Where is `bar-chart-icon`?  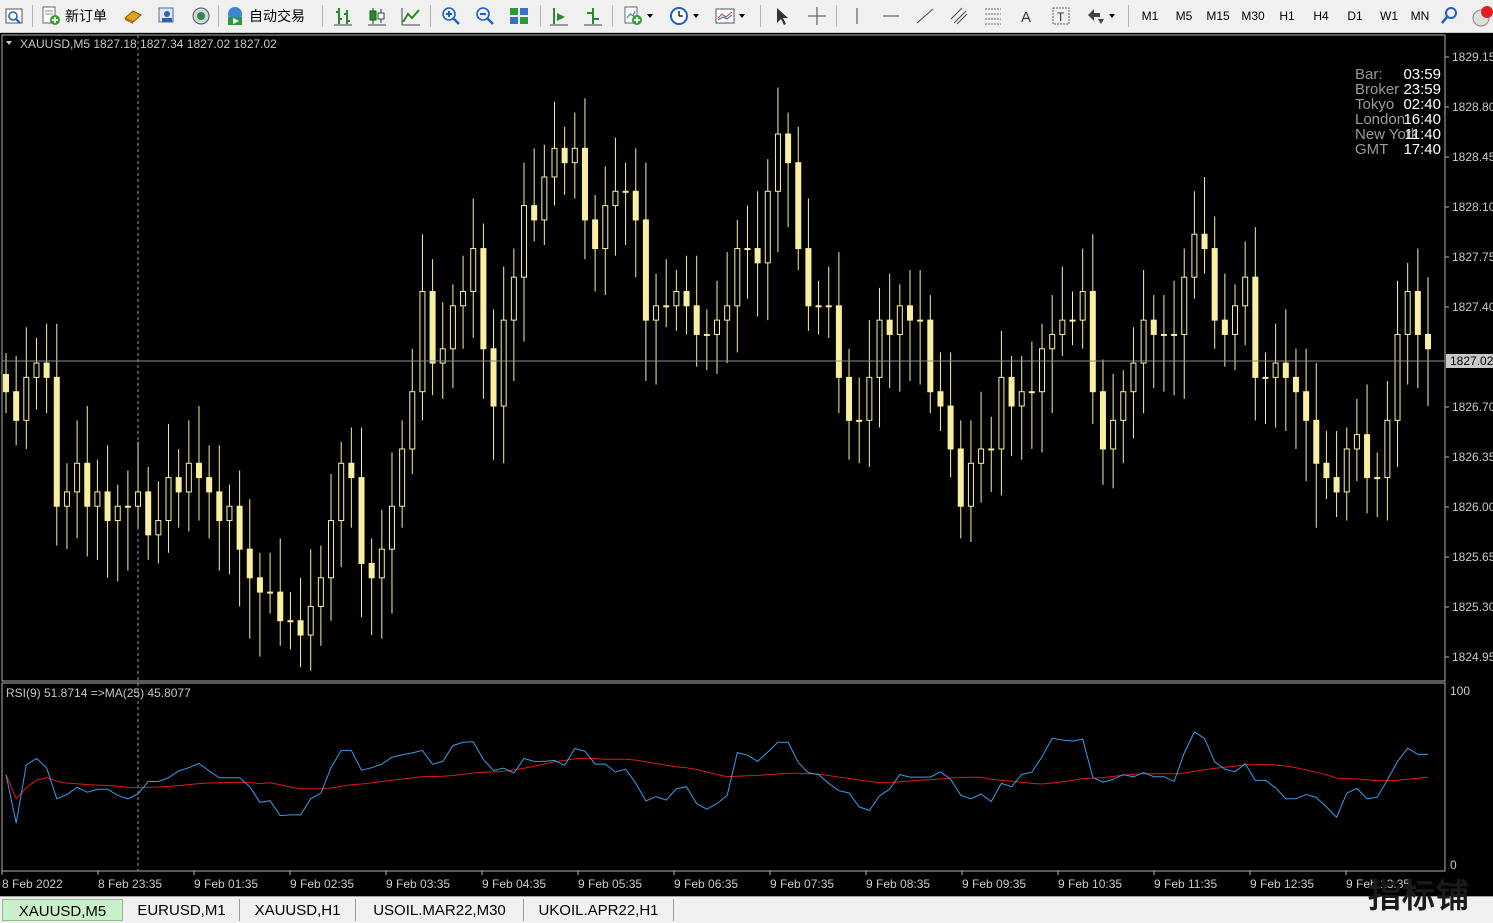
bar-chart-icon is located at coordinates (343, 16).